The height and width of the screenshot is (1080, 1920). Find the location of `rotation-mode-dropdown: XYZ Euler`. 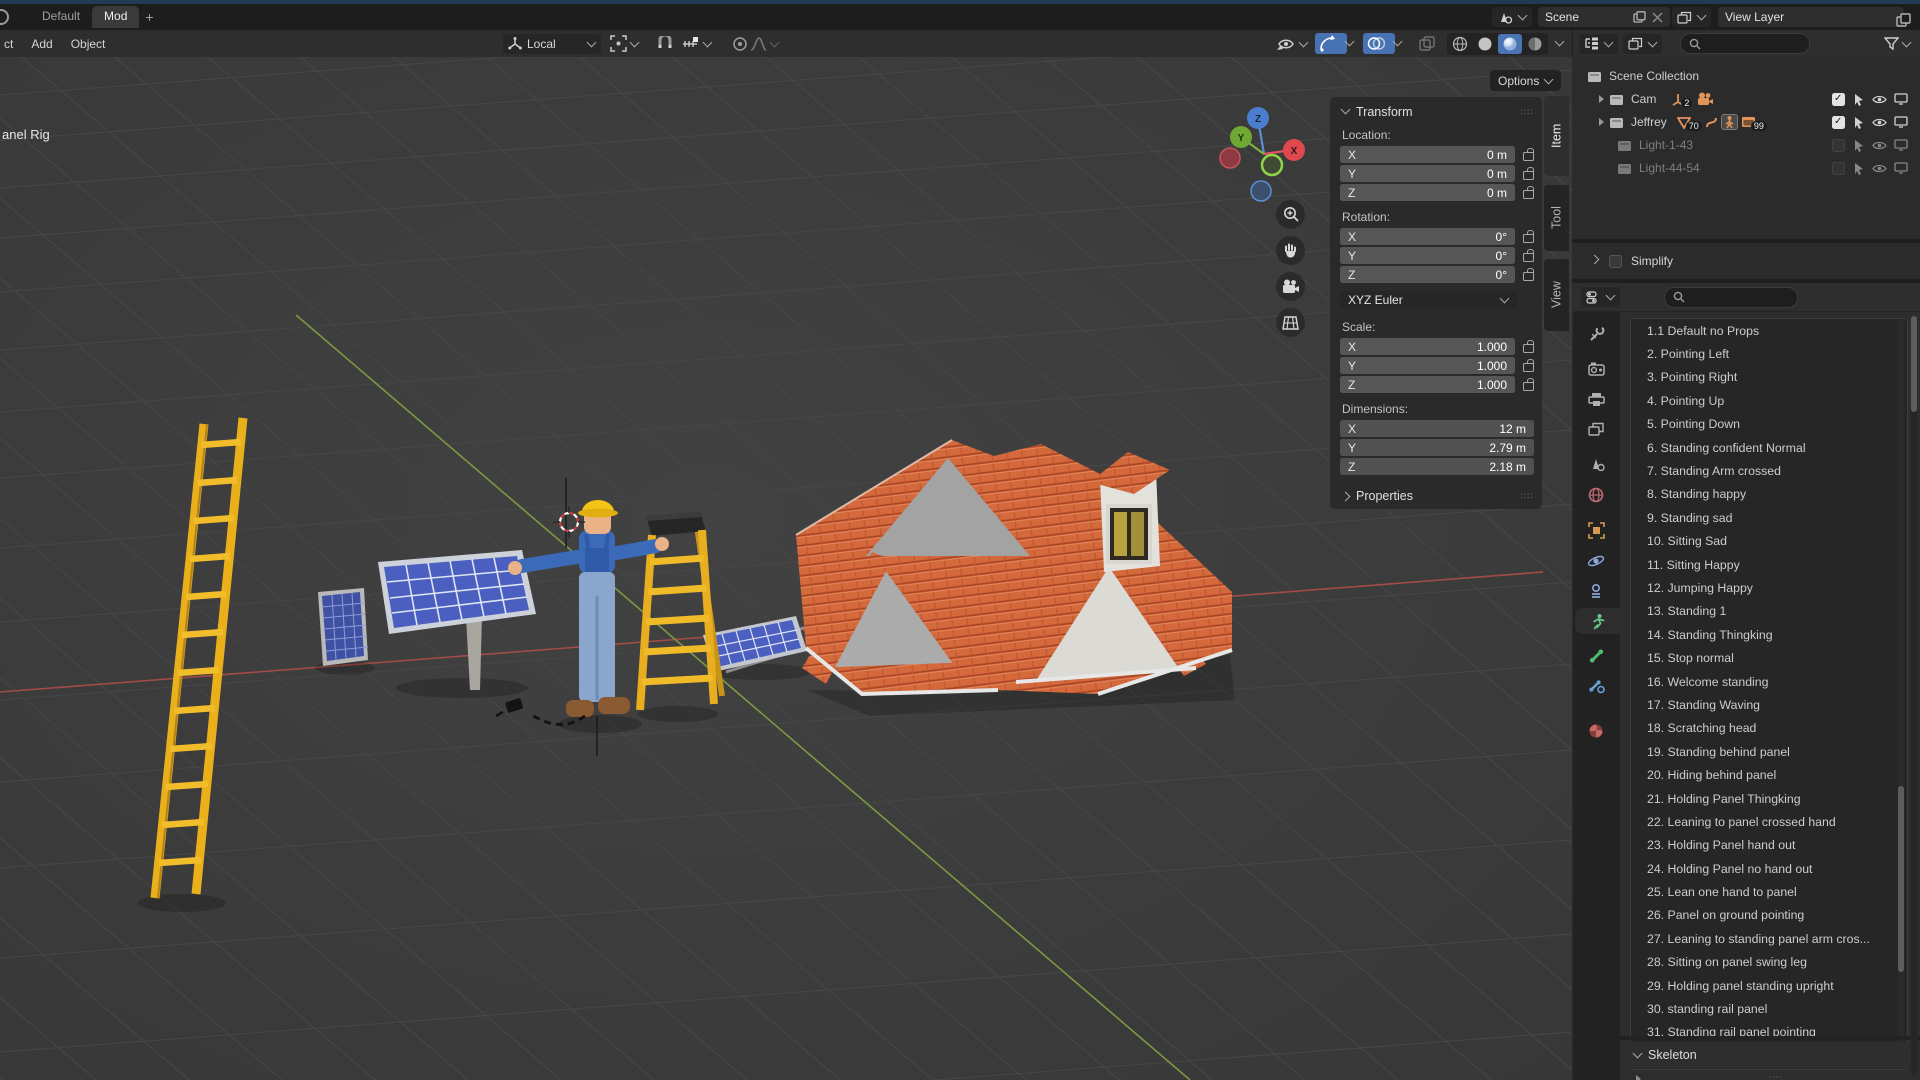

rotation-mode-dropdown: XYZ Euler is located at coordinates (1428, 300).